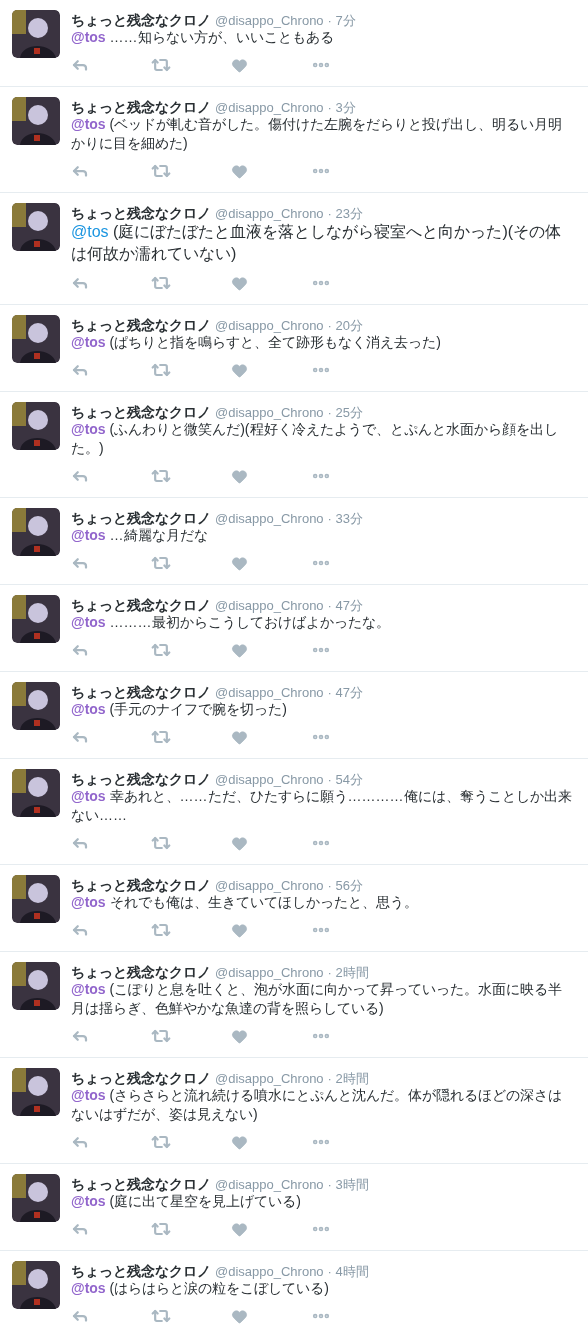 This screenshot has height=1324, width=588. Describe the element at coordinates (341, 108) in the screenshot. I see `timestamp: · 3分` at that location.